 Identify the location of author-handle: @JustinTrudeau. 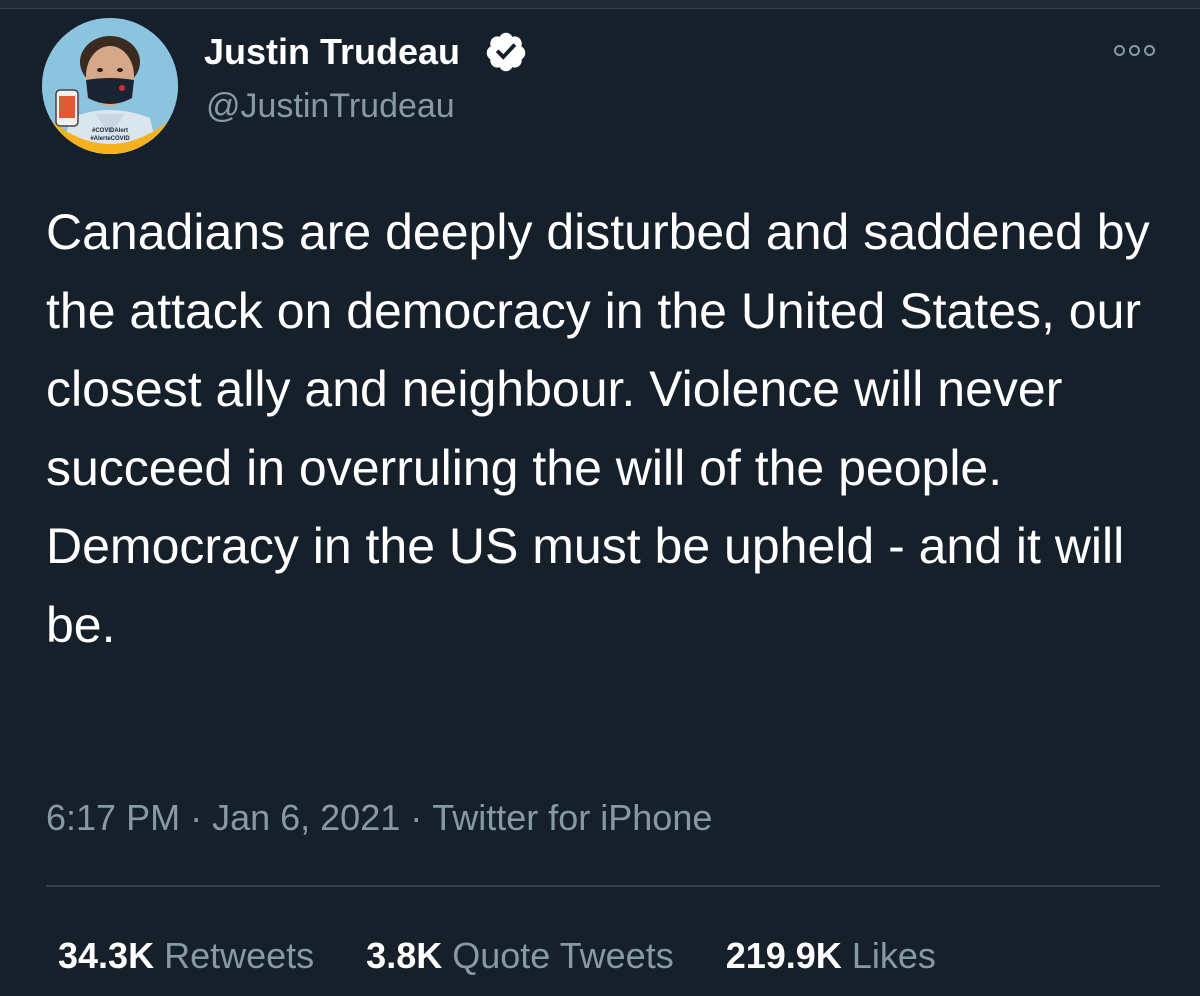
(330, 106).